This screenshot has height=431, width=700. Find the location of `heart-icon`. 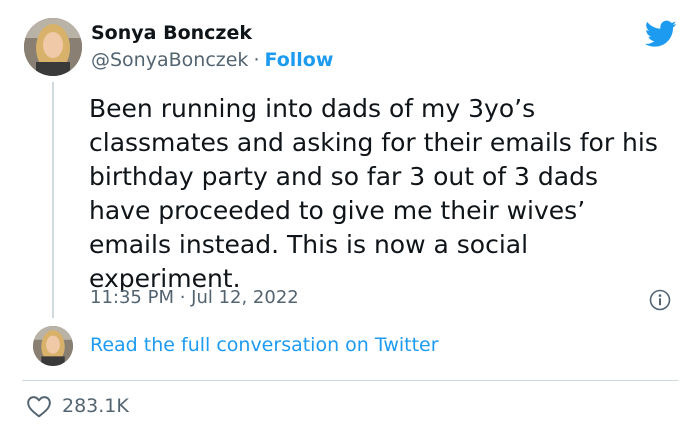

heart-icon is located at coordinates (39, 406).